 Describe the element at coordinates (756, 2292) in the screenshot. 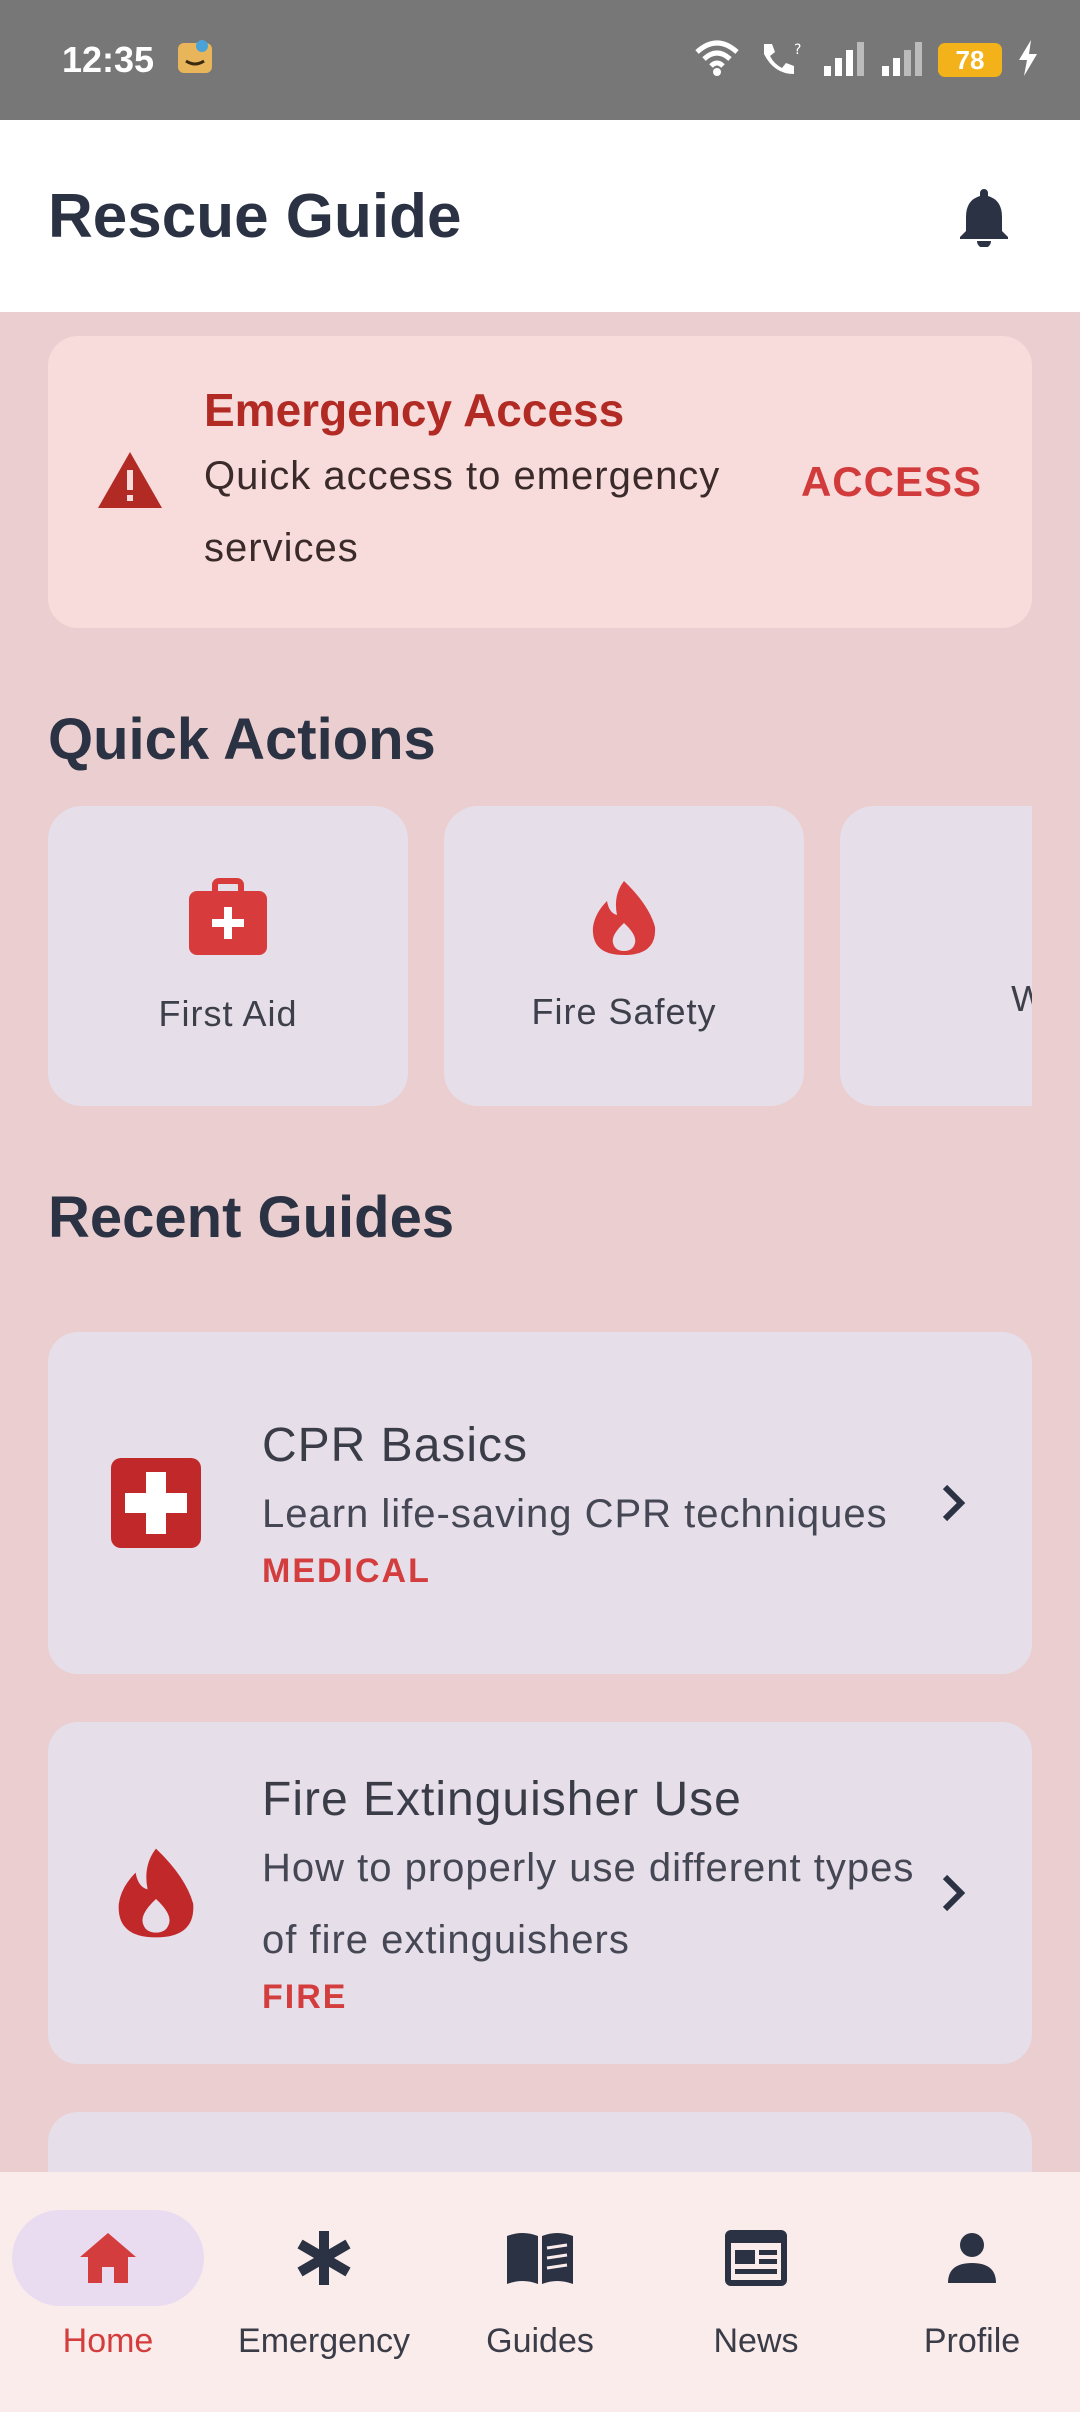

I see `nav-item-news: News` at that location.